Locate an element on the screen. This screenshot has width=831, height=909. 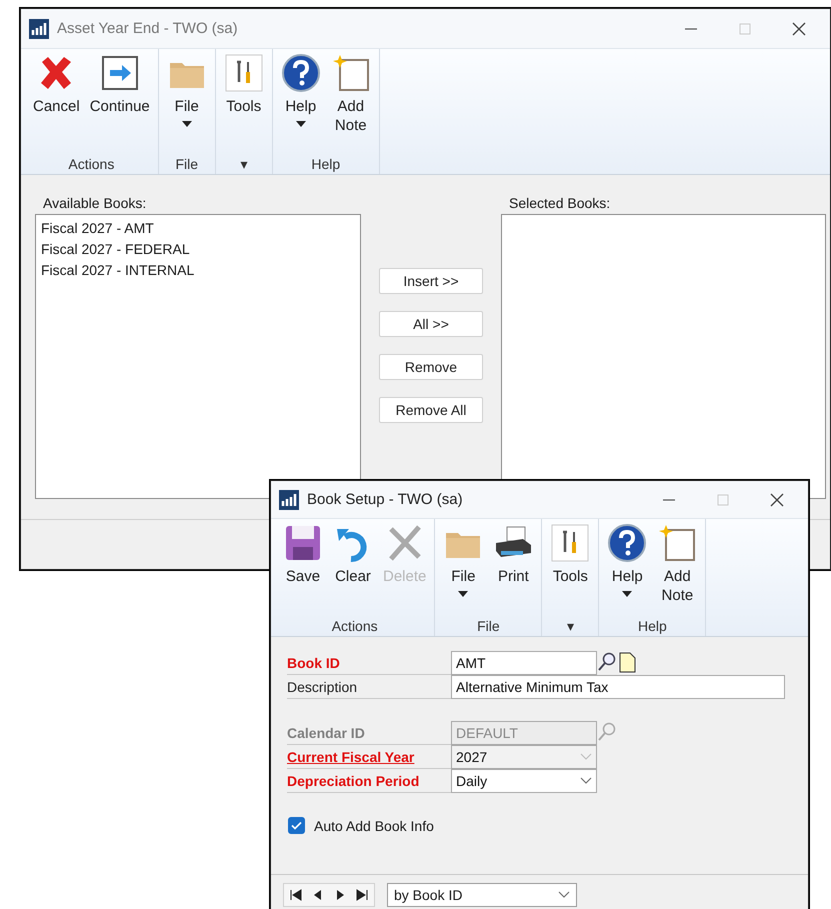
transfer-button: All >> is located at coordinates (431, 324).